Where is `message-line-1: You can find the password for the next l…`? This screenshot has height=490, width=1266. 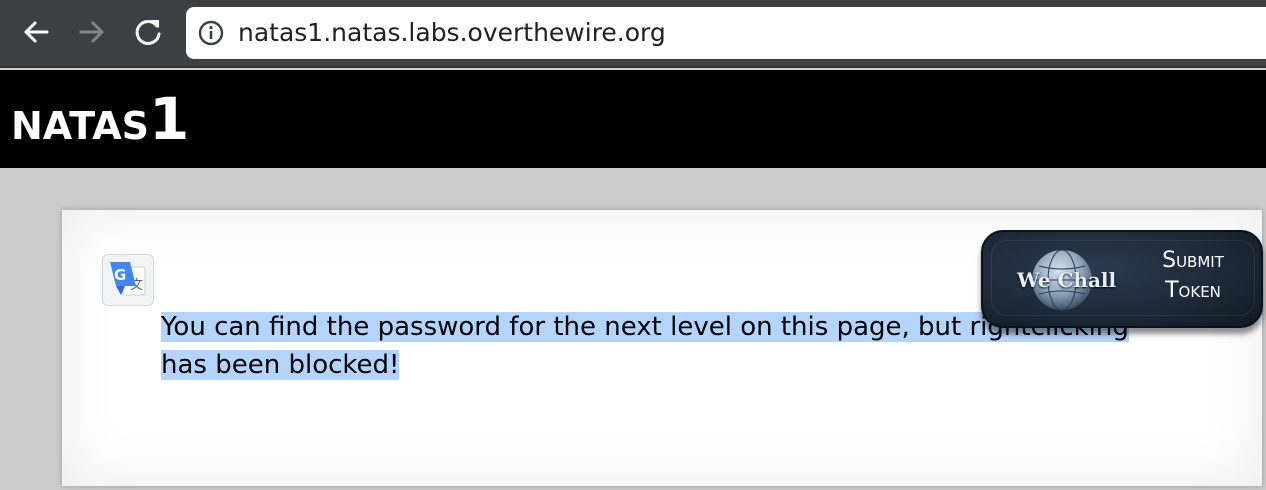
message-line-1: You can find the password for the next l… is located at coordinates (565, 327).